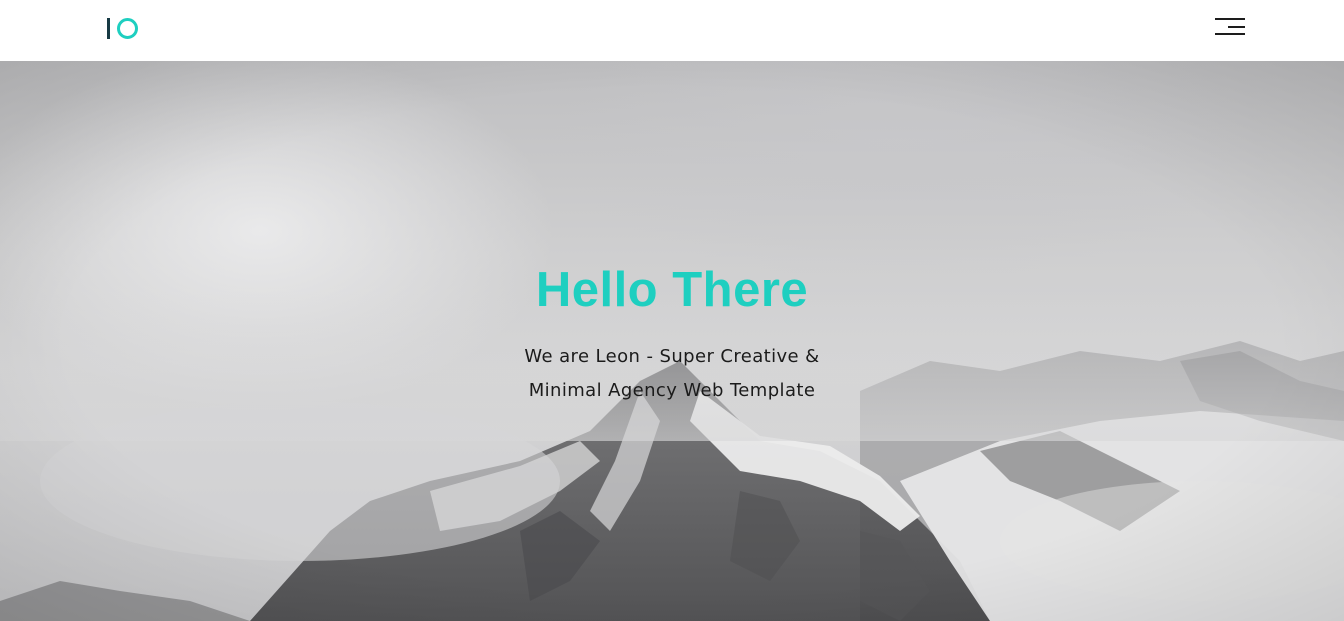 Image resolution: width=1344 pixels, height=621 pixels. What do you see at coordinates (127, 28) in the screenshot?
I see `logo-ring` at bounding box center [127, 28].